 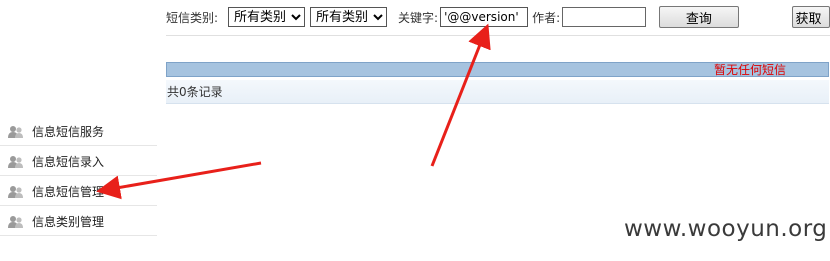 What do you see at coordinates (179, 180) in the screenshot?
I see `arrow-to-sms-management` at bounding box center [179, 180].